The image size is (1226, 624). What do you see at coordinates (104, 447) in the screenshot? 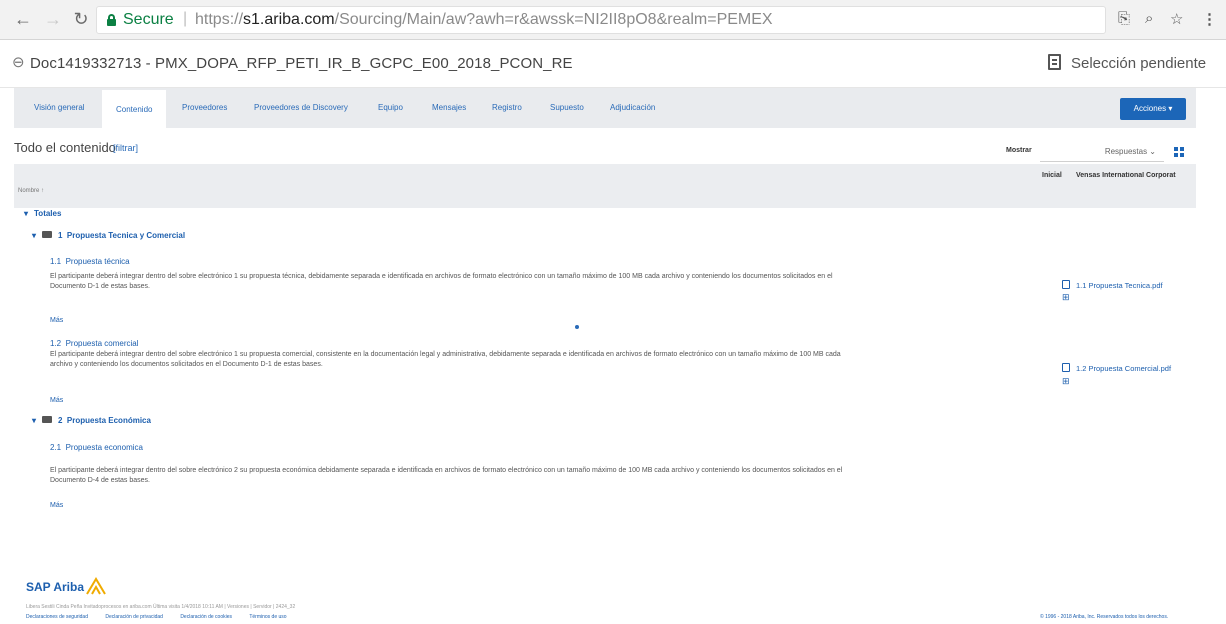
I see `item-title: Propuesta economica` at bounding box center [104, 447].